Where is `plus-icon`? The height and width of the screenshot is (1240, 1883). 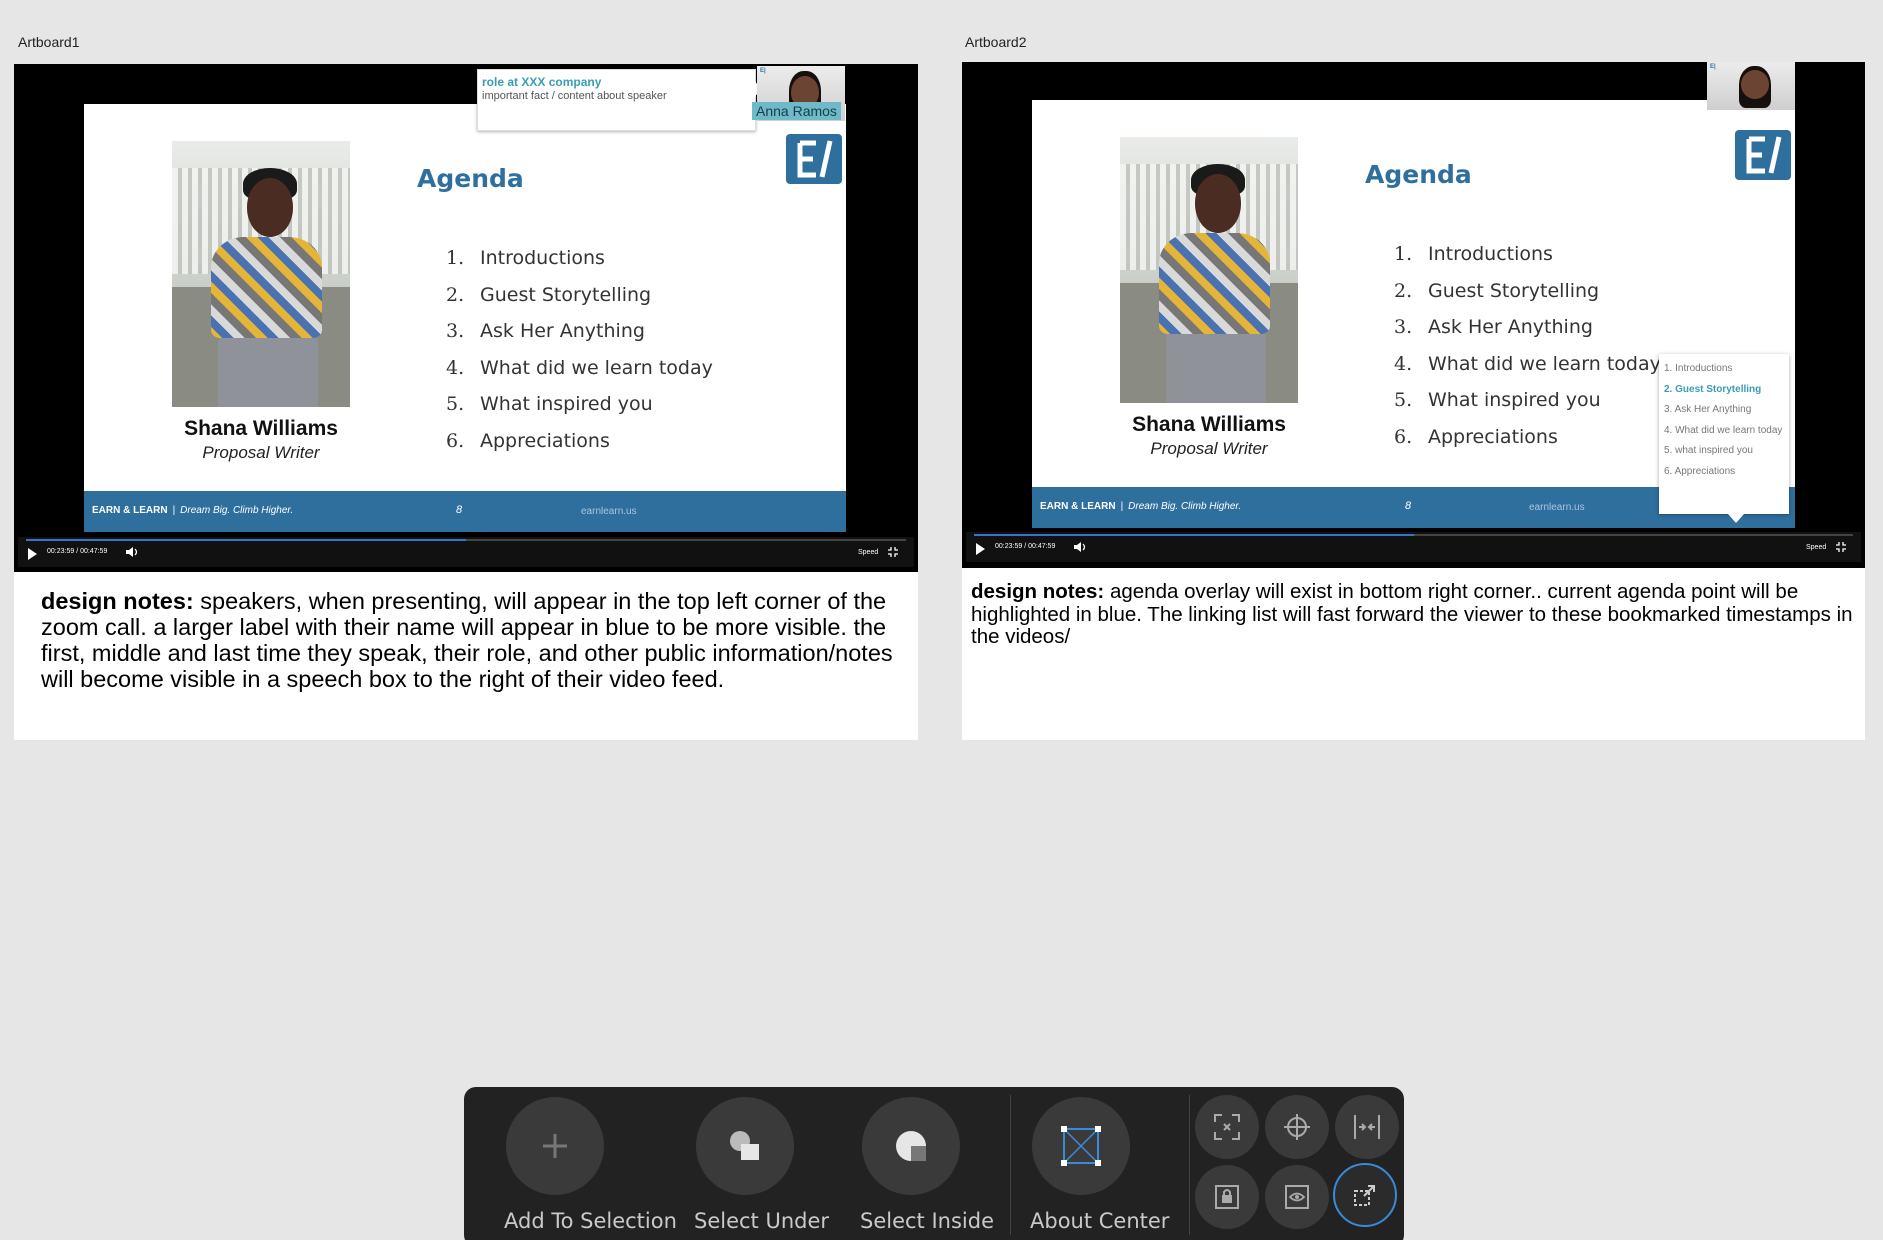 plus-icon is located at coordinates (555, 1146).